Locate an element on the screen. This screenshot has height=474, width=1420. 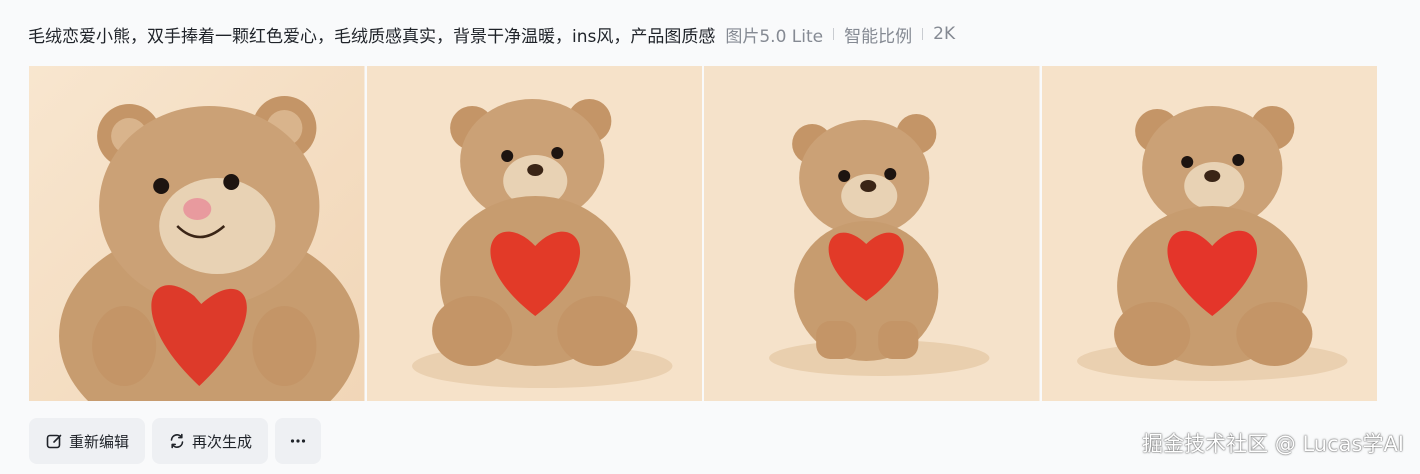
action-bar: 重新编辑 再次生成 is located at coordinates (175, 441).